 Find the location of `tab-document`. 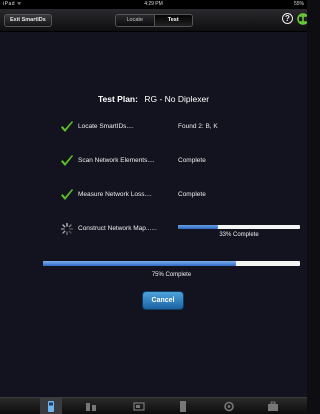

tab-document is located at coordinates (183, 406).